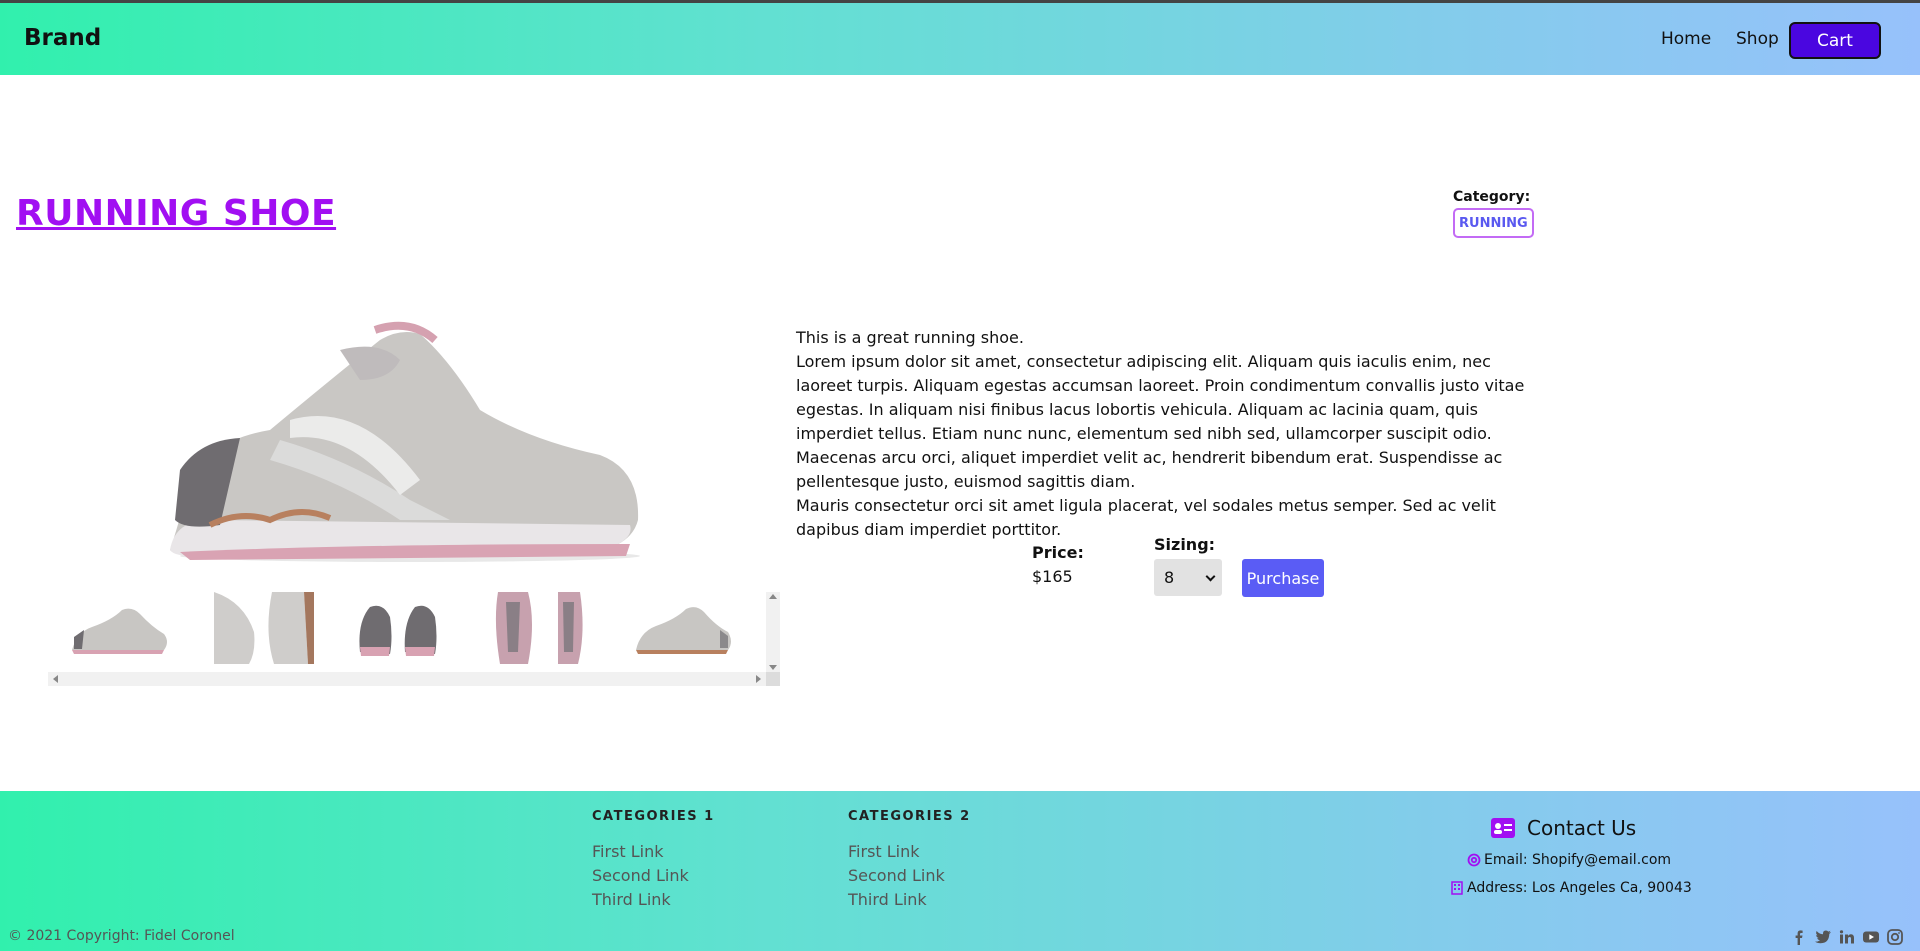  I want to click on thumbnail-top-view, so click(259, 628).